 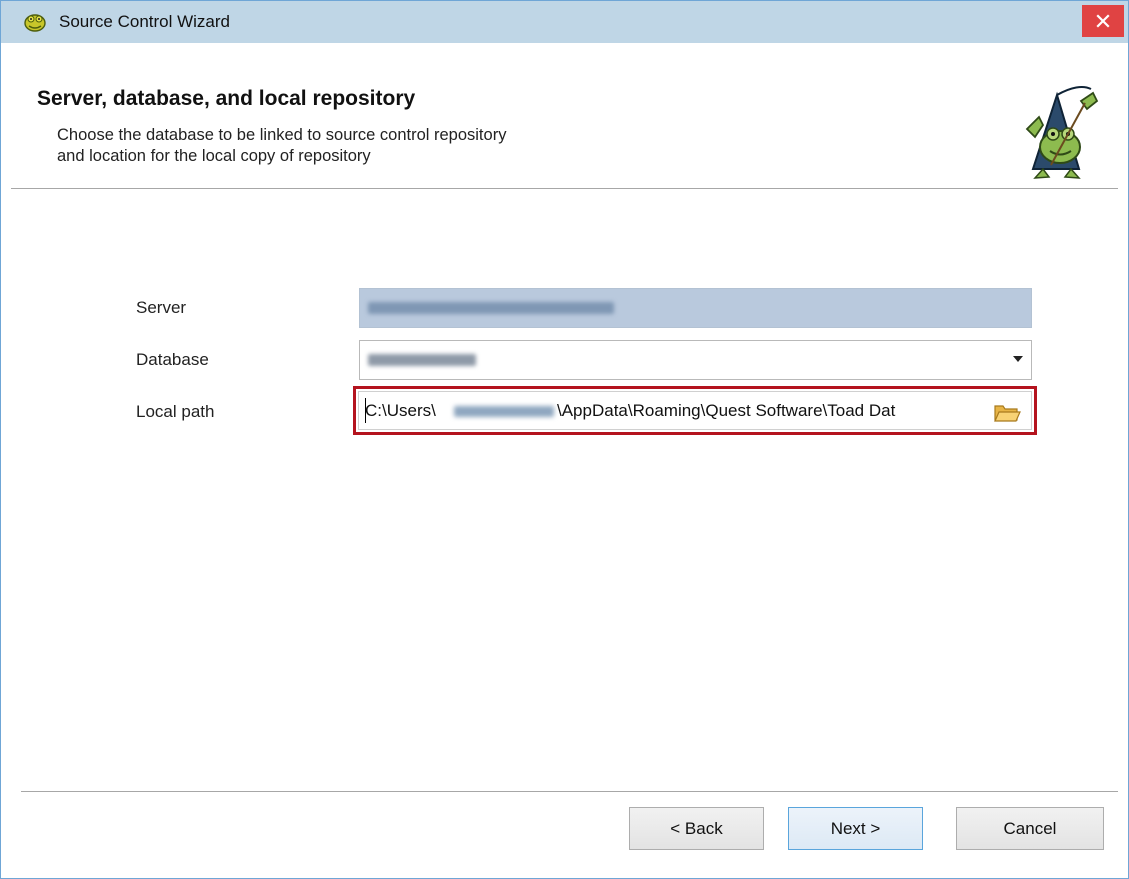 I want to click on server-label: Server, so click(x=161, y=307).